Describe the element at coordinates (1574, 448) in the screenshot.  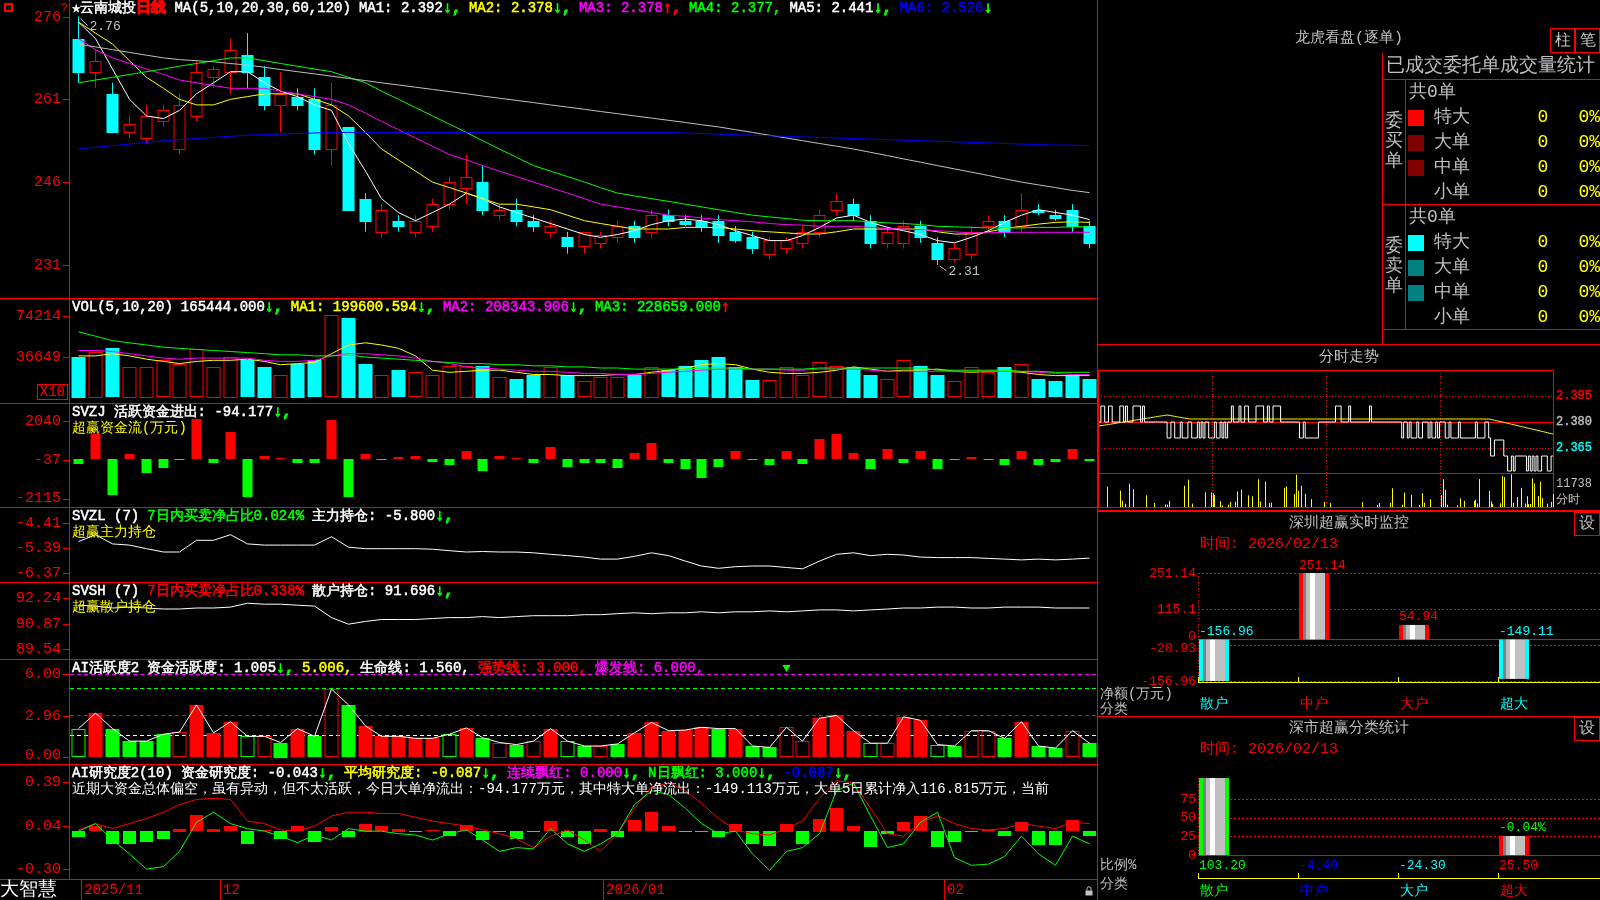
I see `price-scale-label: 2.365` at that location.